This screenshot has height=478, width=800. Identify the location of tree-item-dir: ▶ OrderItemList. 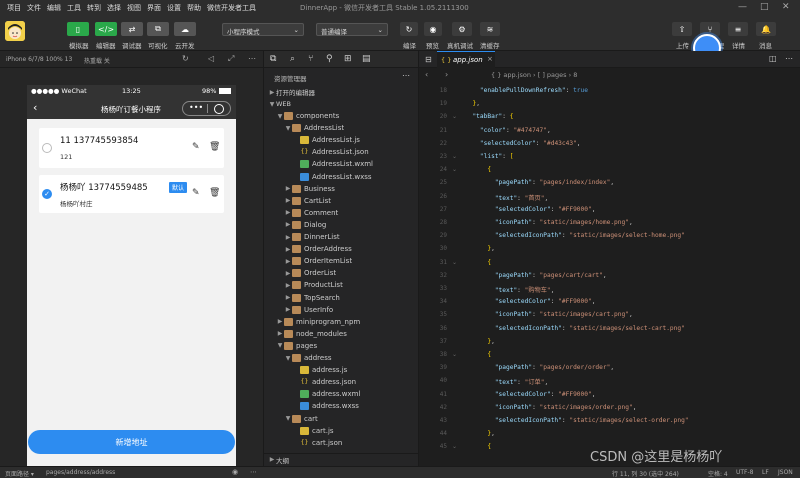
(341, 261).